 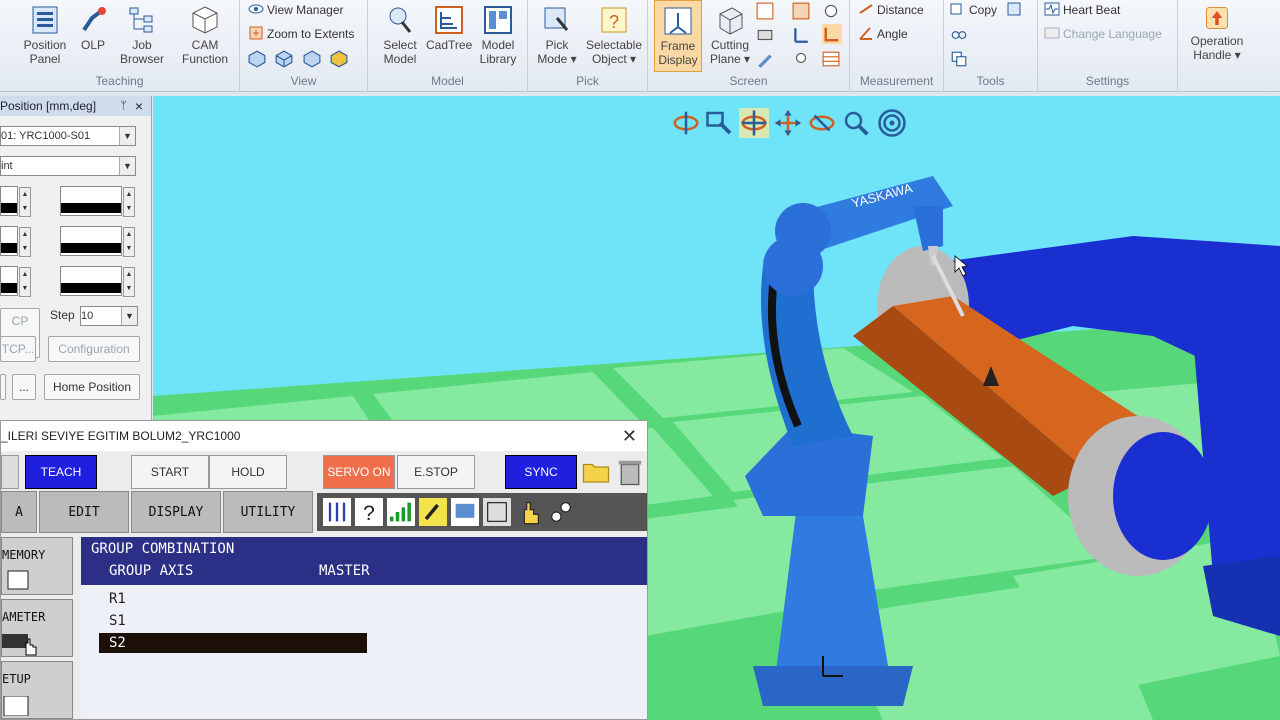 I want to click on angle-button: Angle, so click(x=883, y=34).